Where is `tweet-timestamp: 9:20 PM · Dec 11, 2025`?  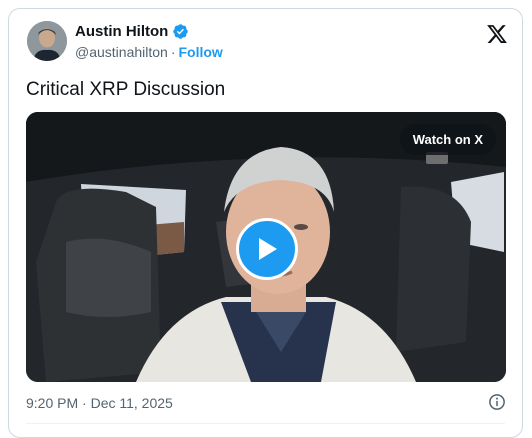 tweet-timestamp: 9:20 PM · Dec 11, 2025 is located at coordinates (99, 403).